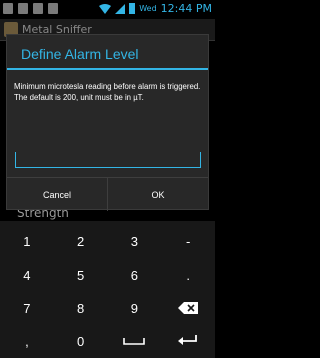 The width and height of the screenshot is (320, 358). Describe the element at coordinates (57, 194) in the screenshot. I see `cancel-button: Cancel` at that location.